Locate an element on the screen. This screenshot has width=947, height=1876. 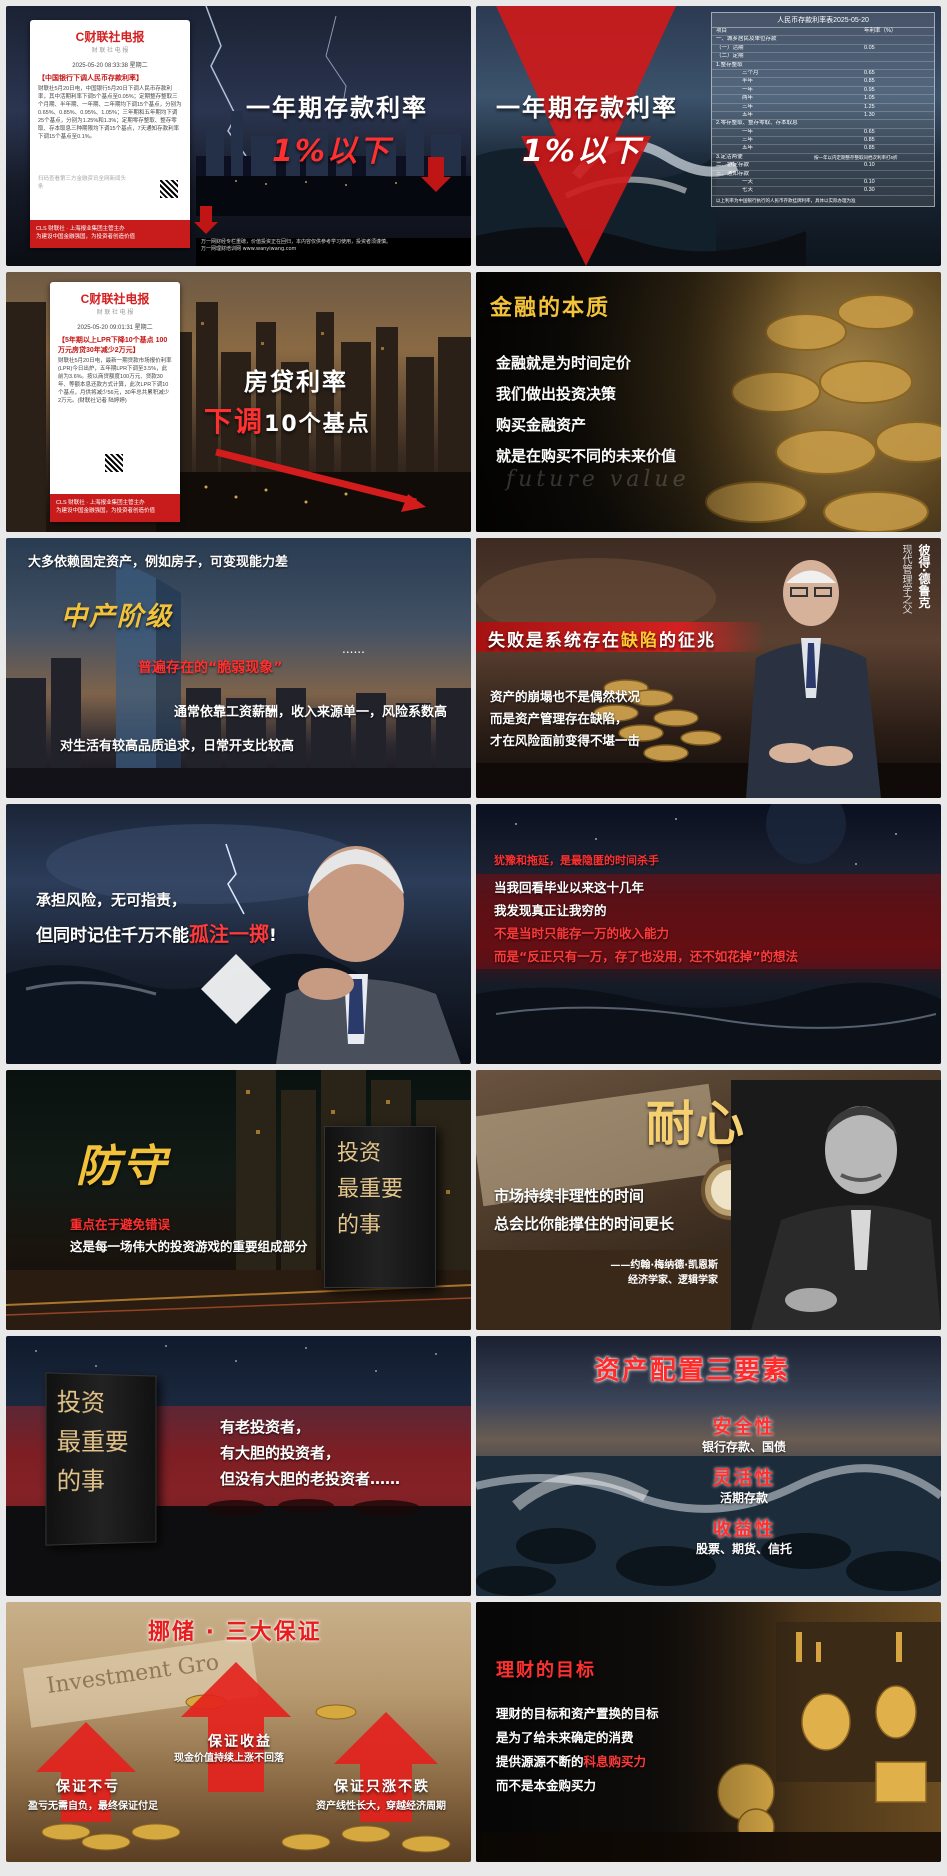
top-line: 犹豫和拖延，是最隐匿的时间杀手 is located at coordinates (576, 860).